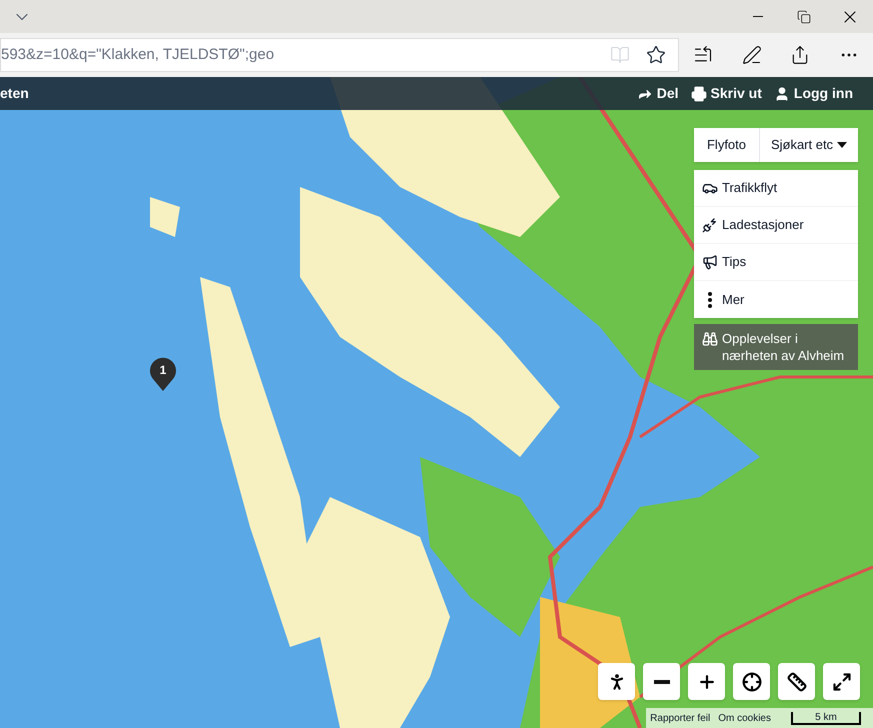  I want to click on map-layer-button: Sjøkart etc, so click(809, 145).